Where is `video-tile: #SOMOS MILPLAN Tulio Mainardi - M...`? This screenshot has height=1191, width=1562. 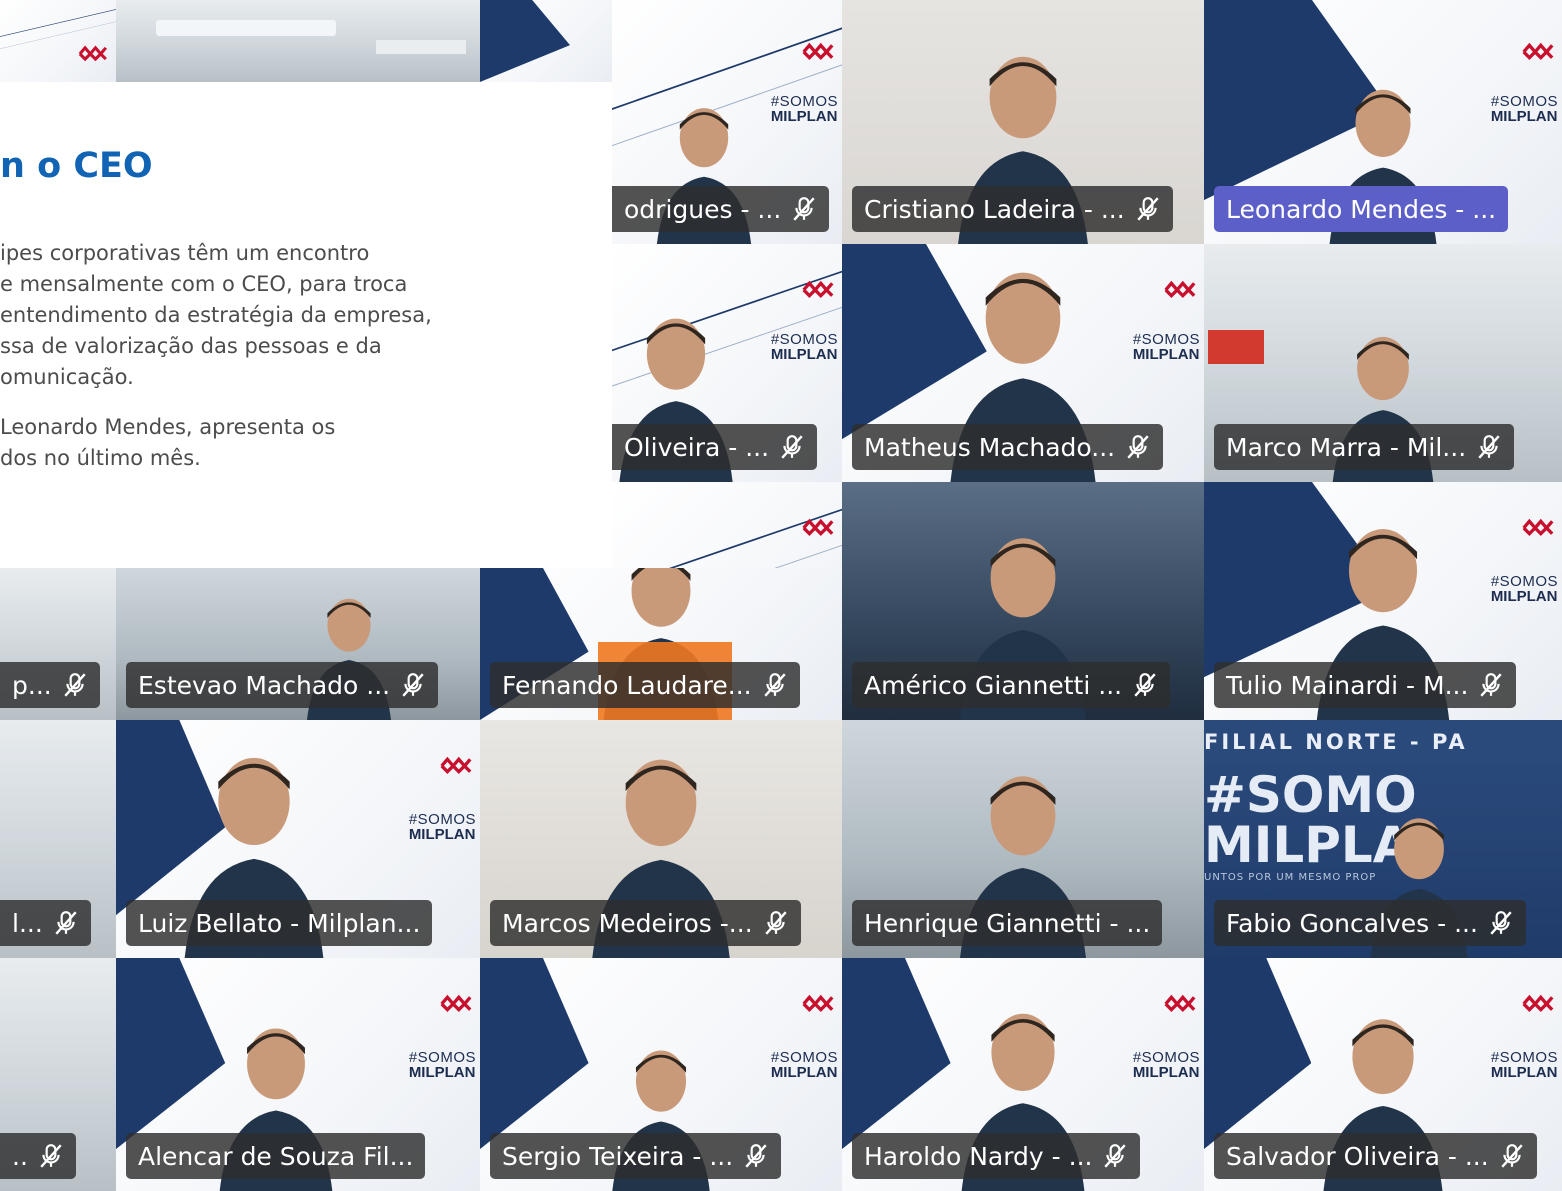 video-tile: #SOMOS MILPLAN Tulio Mainardi - M... is located at coordinates (1383, 601).